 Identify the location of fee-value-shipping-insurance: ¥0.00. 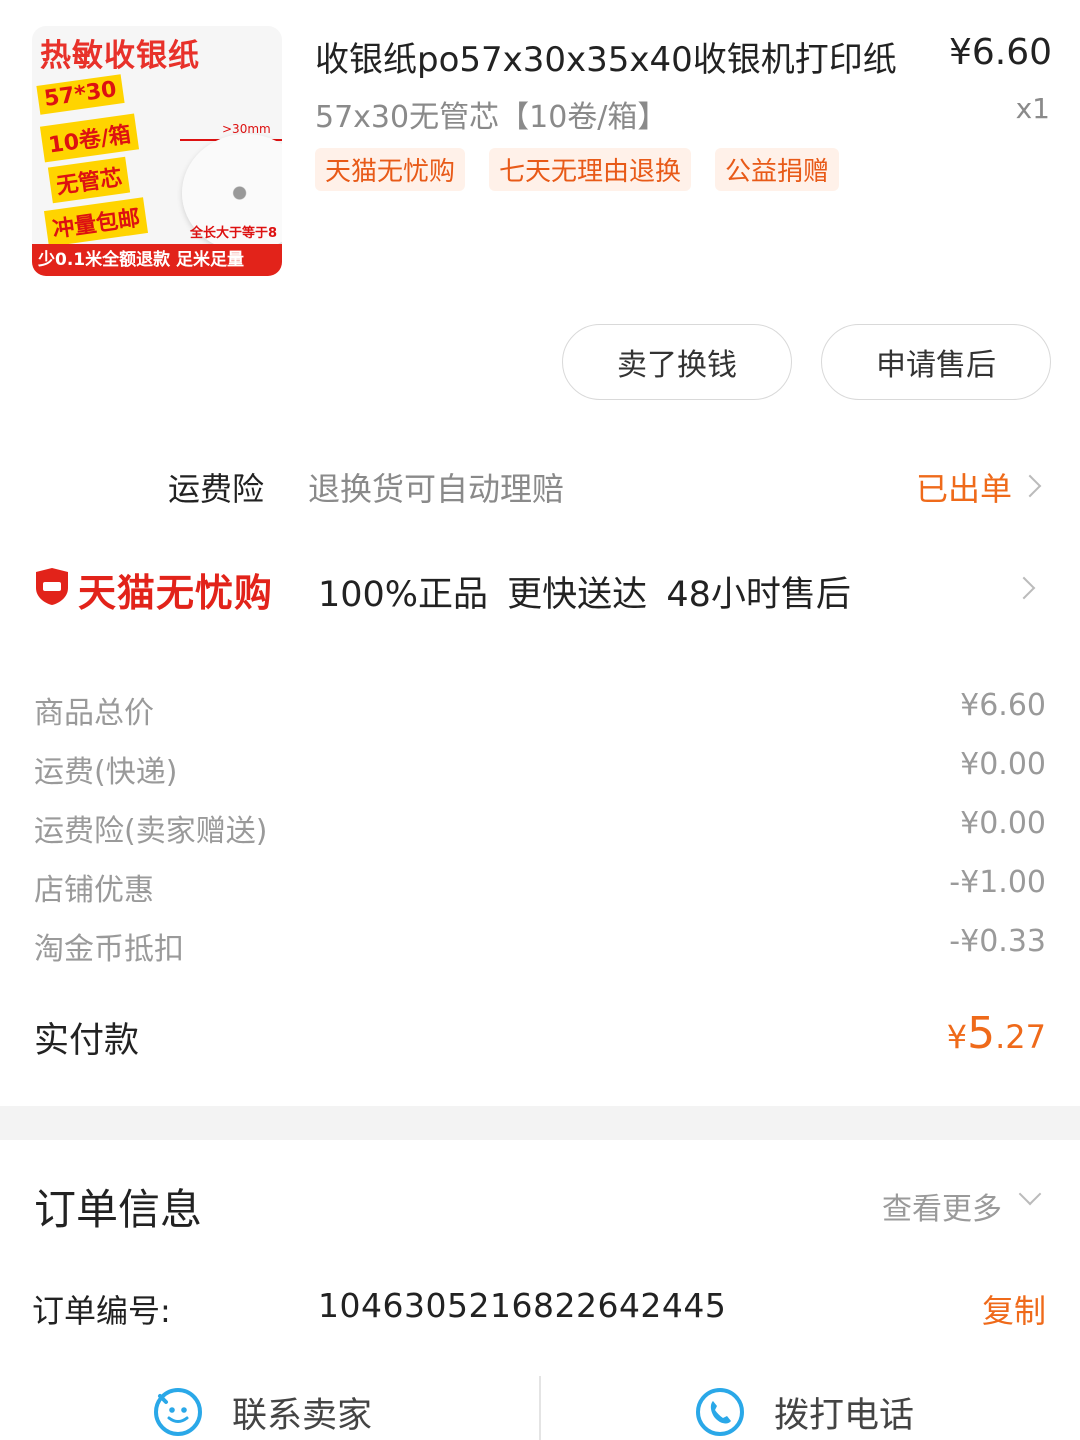
(1003, 823).